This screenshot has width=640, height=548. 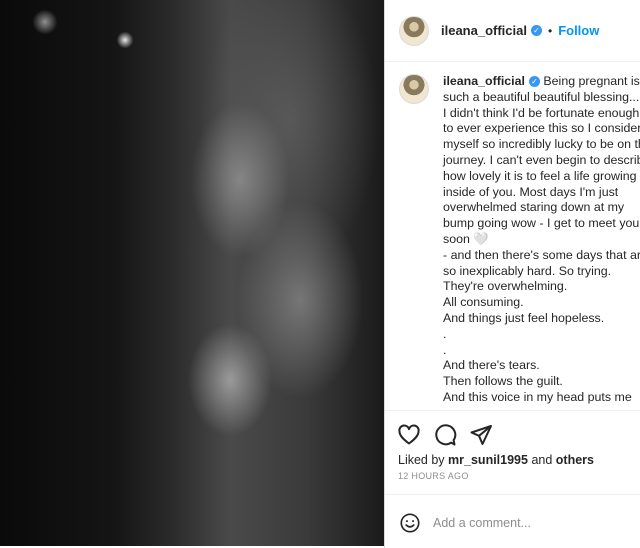 I want to click on caption-username: ileana_official, so click(x=484, y=81).